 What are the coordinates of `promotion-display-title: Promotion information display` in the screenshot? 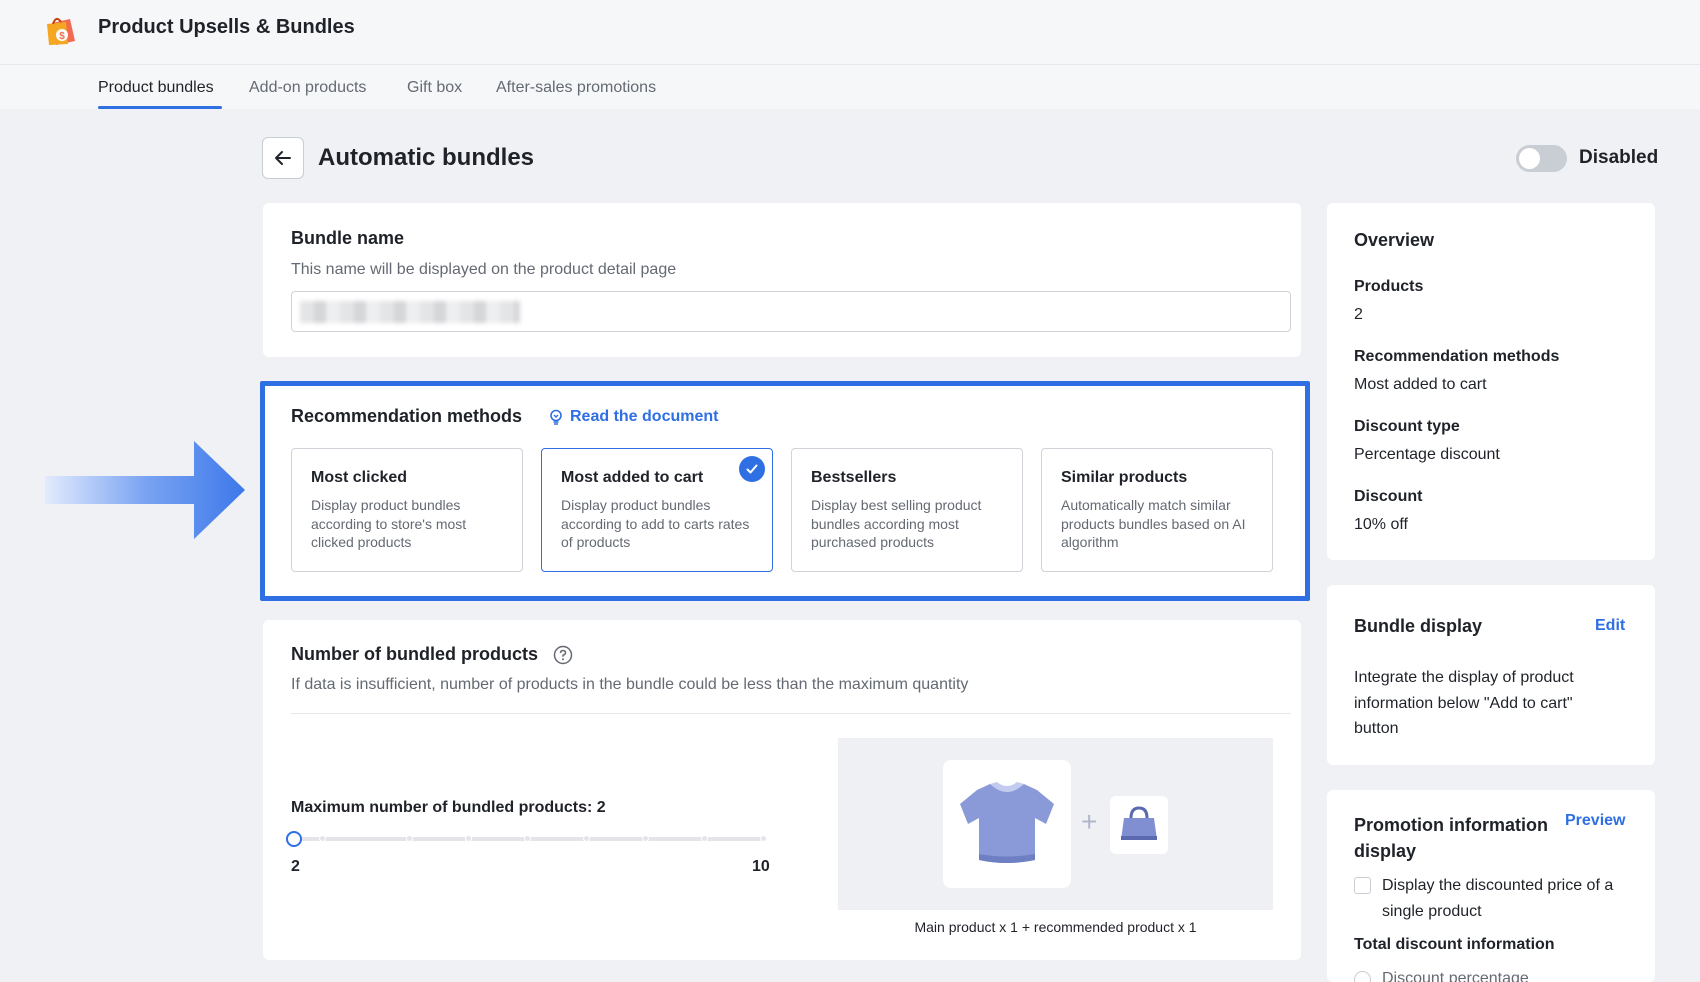 It's located at (1451, 838).